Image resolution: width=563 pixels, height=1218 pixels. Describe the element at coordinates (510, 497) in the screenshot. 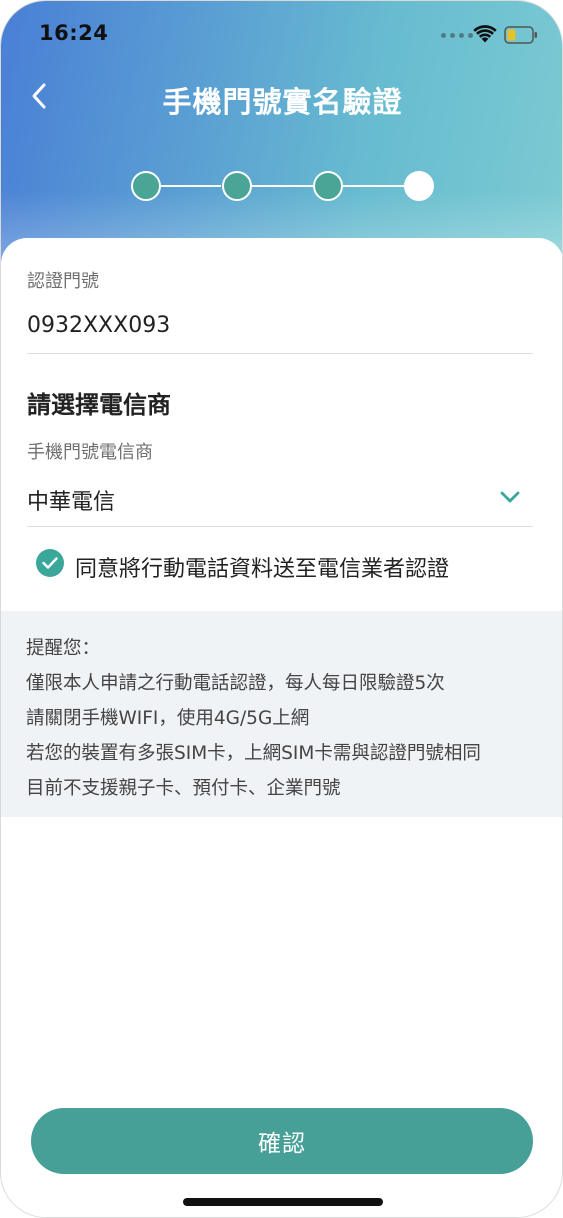

I see `chevron-down-icon` at that location.